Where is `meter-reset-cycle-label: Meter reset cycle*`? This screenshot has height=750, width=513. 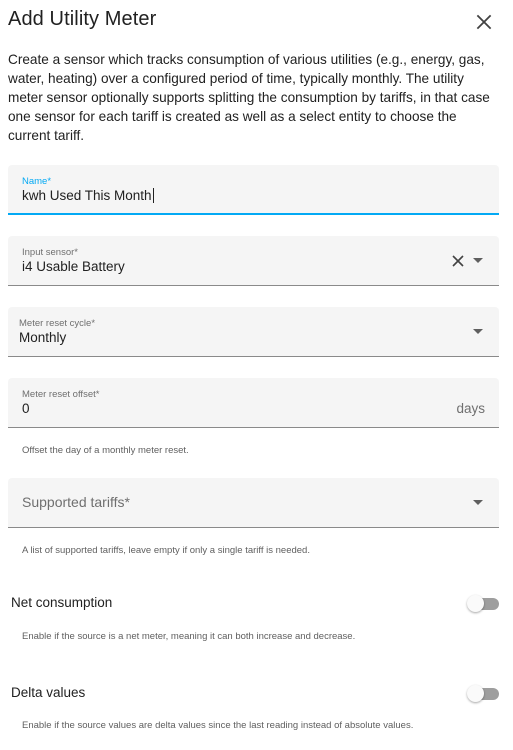
meter-reset-cycle-label: Meter reset cycle* is located at coordinates (57, 323).